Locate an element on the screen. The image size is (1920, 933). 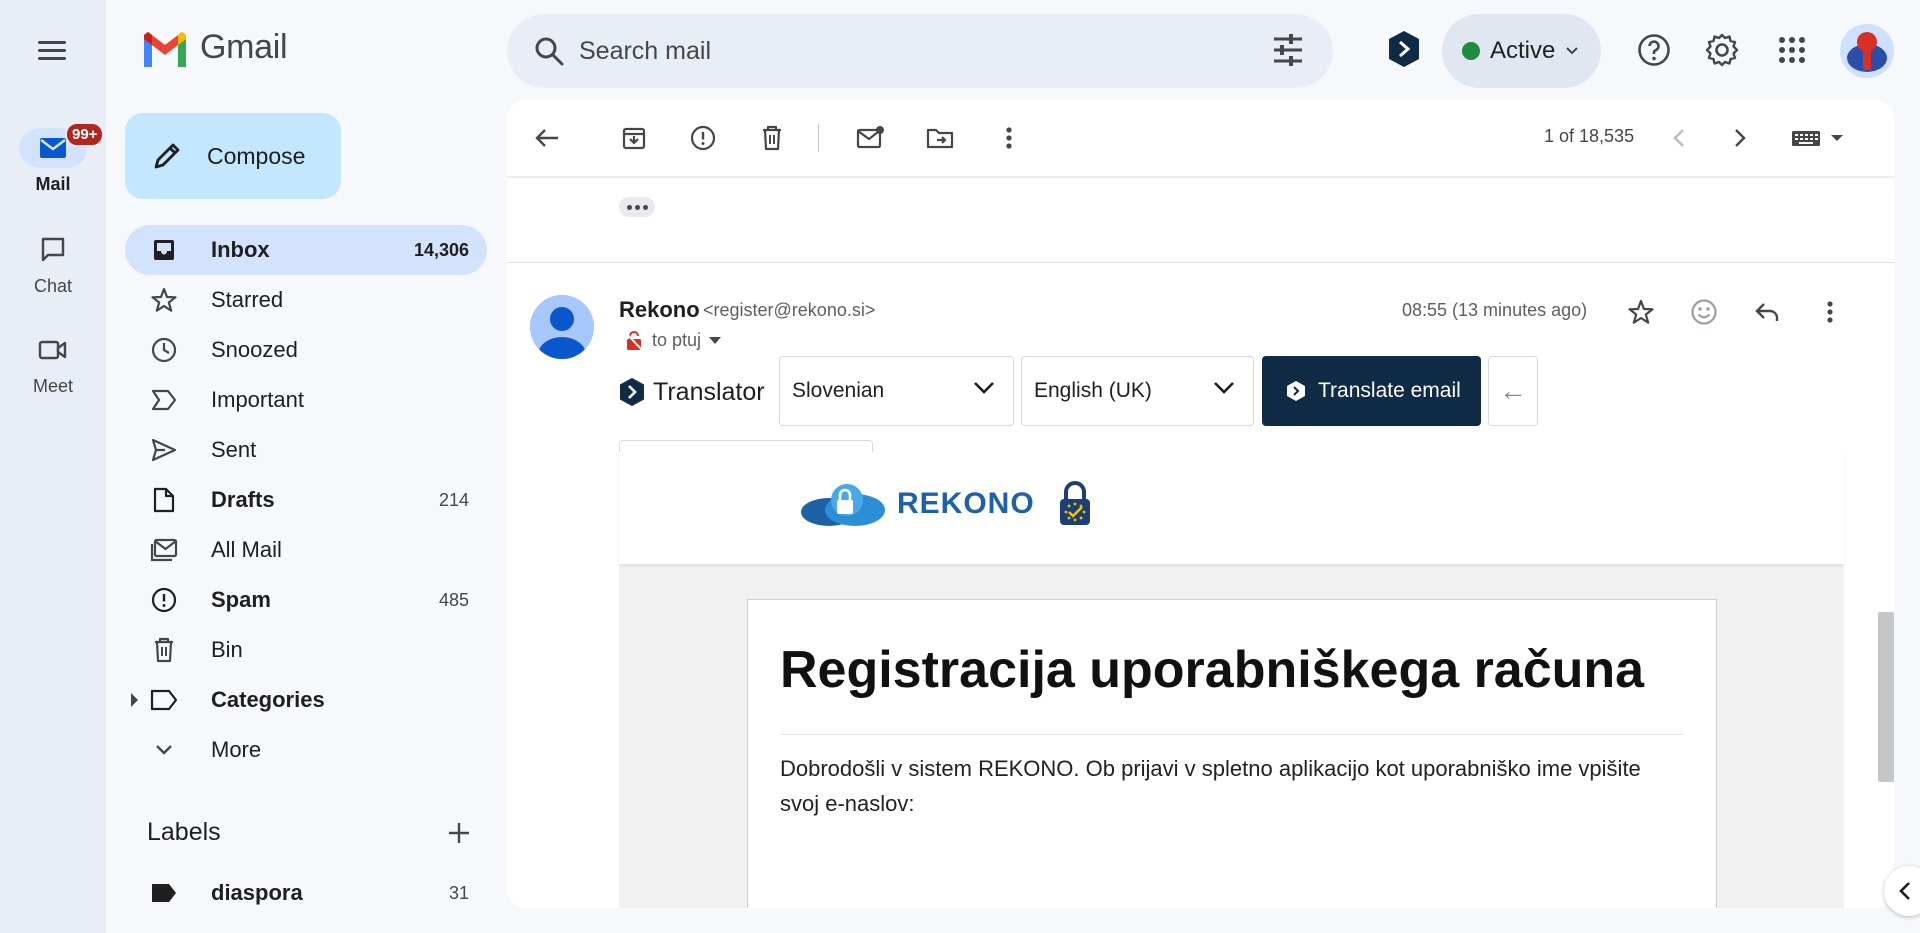
search-bar is located at coordinates (920, 51).